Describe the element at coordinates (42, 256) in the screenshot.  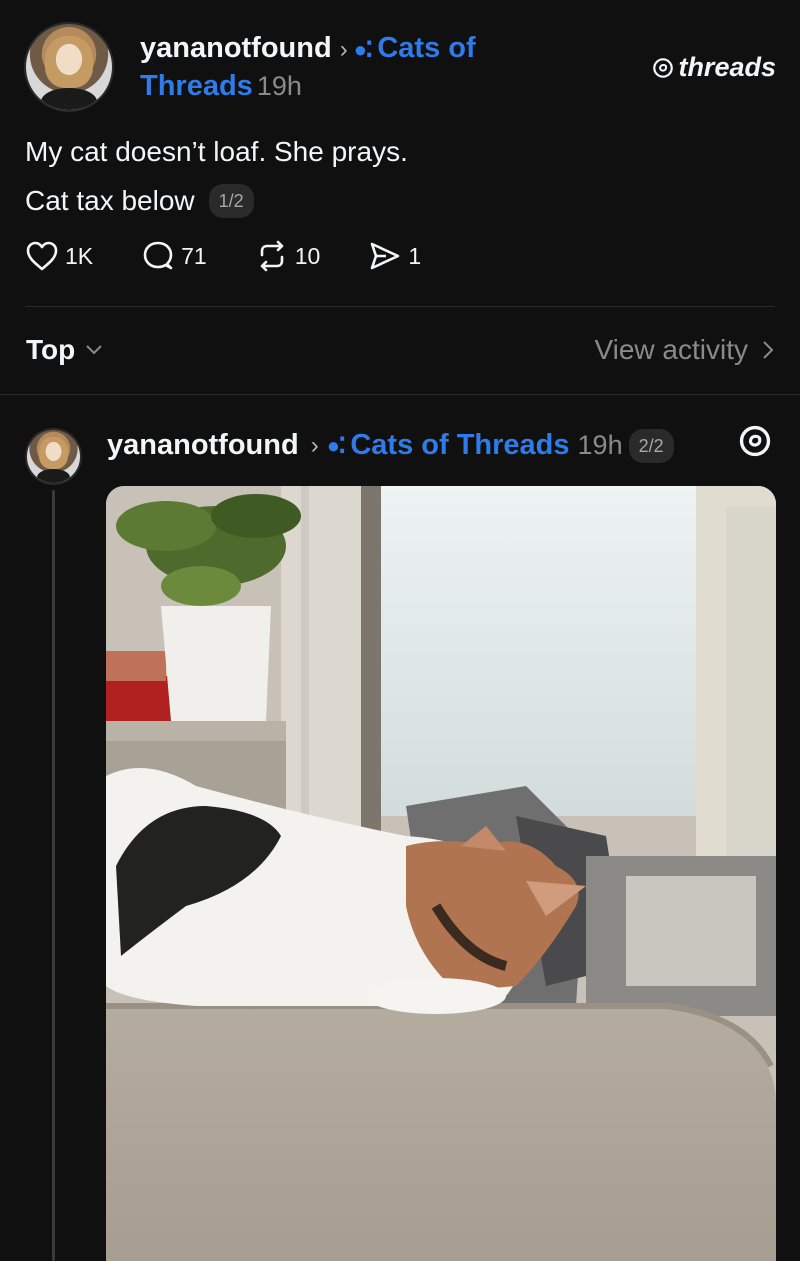
I see `heart-icon` at that location.